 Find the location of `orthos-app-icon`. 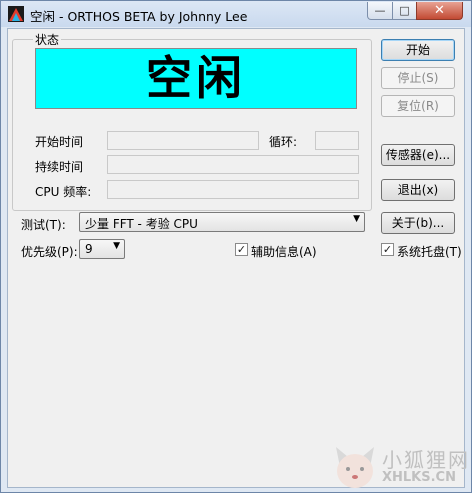

orthos-app-icon is located at coordinates (16, 14).